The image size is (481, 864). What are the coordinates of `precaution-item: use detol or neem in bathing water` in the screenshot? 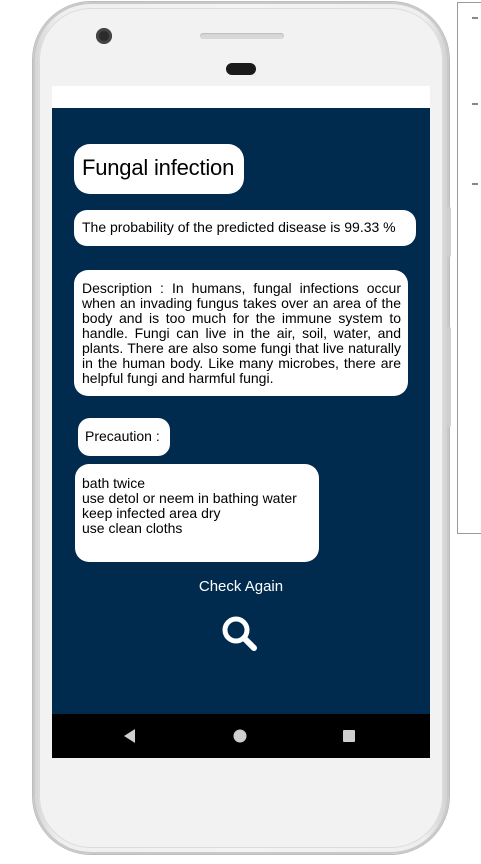 It's located at (189, 498).